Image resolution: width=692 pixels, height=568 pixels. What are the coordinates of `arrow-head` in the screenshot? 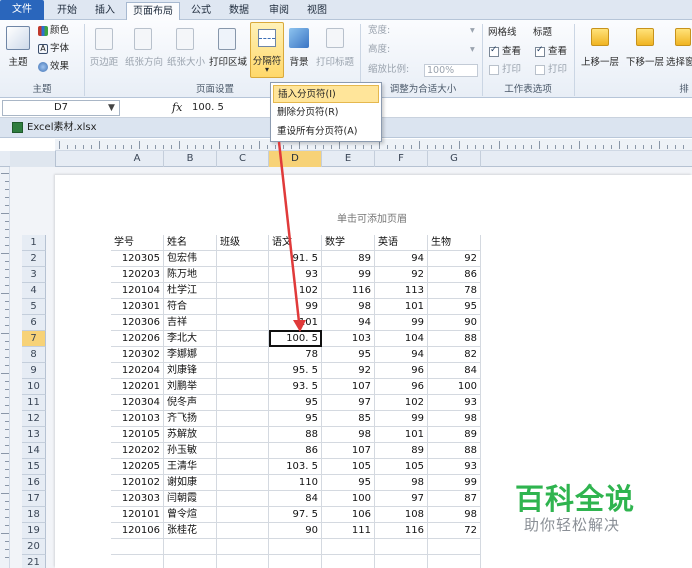 It's located at (299, 326).